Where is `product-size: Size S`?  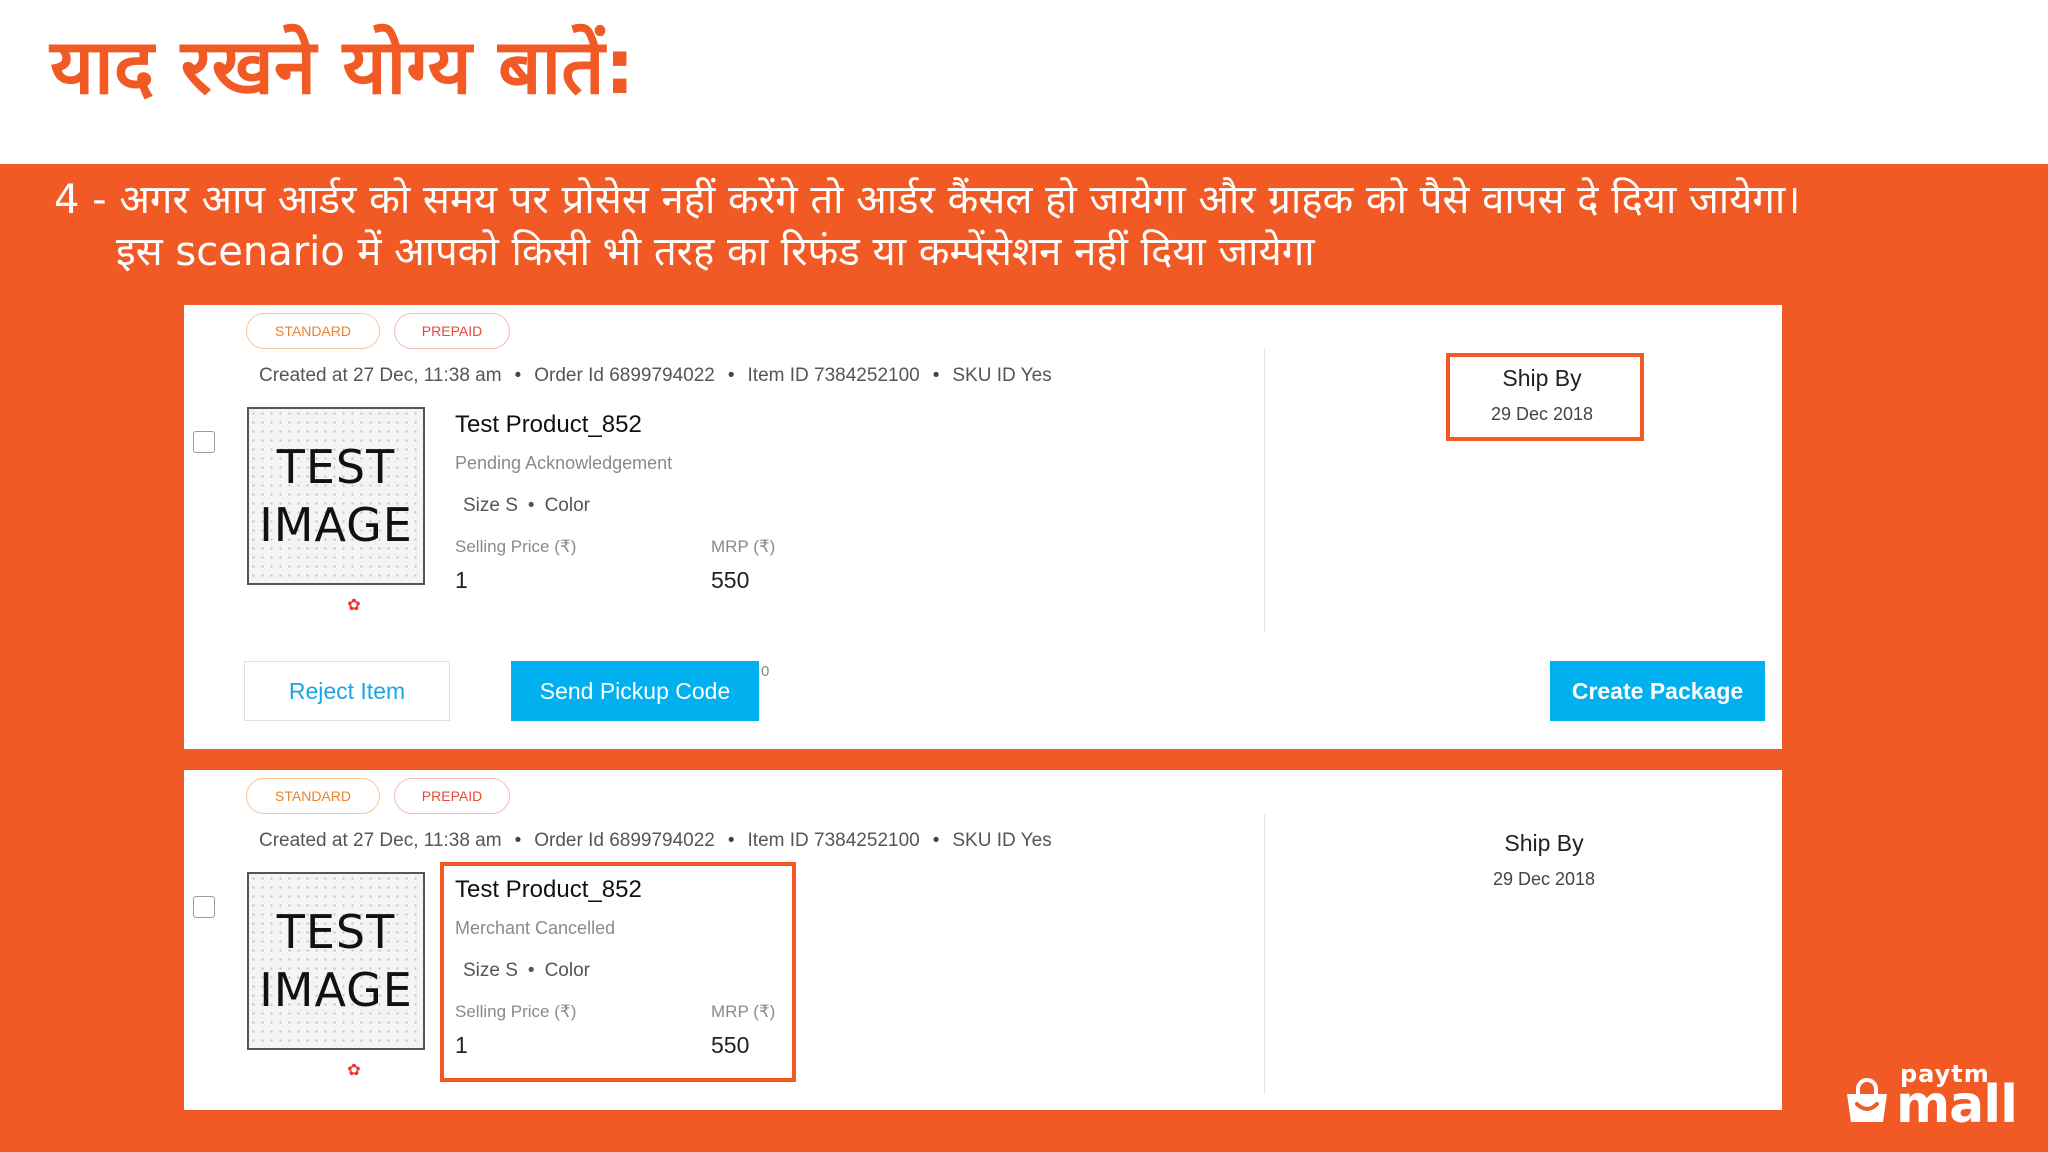
product-size: Size S is located at coordinates (490, 505).